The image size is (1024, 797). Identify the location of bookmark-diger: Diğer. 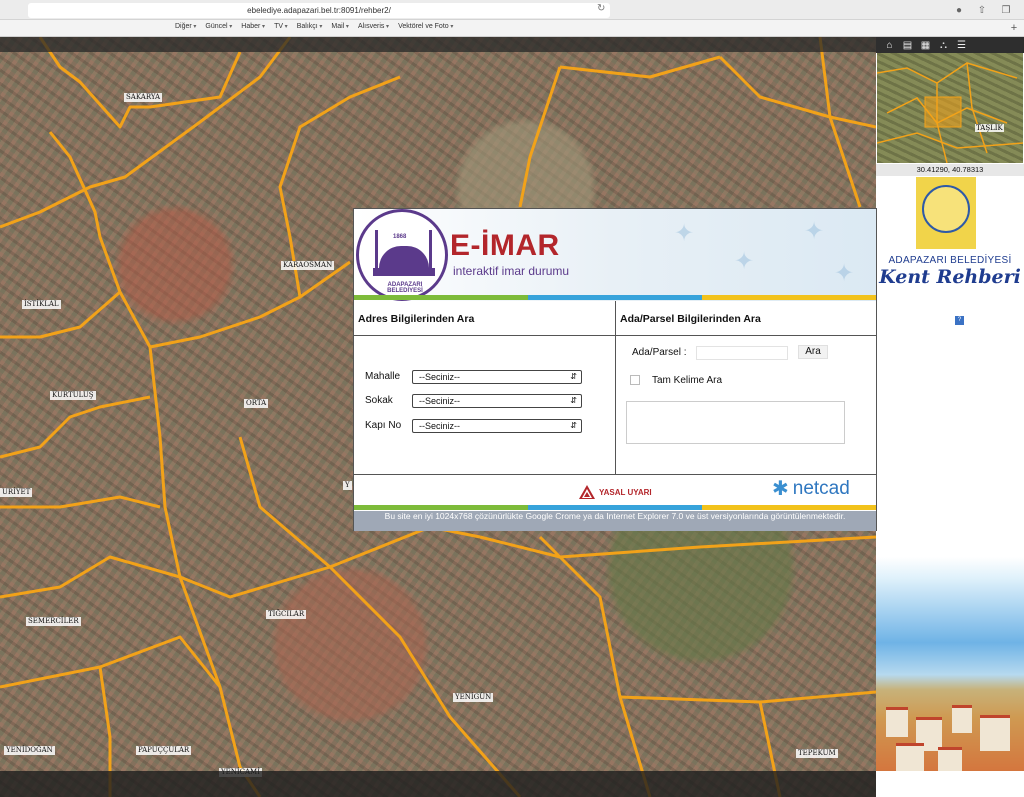
(185, 26).